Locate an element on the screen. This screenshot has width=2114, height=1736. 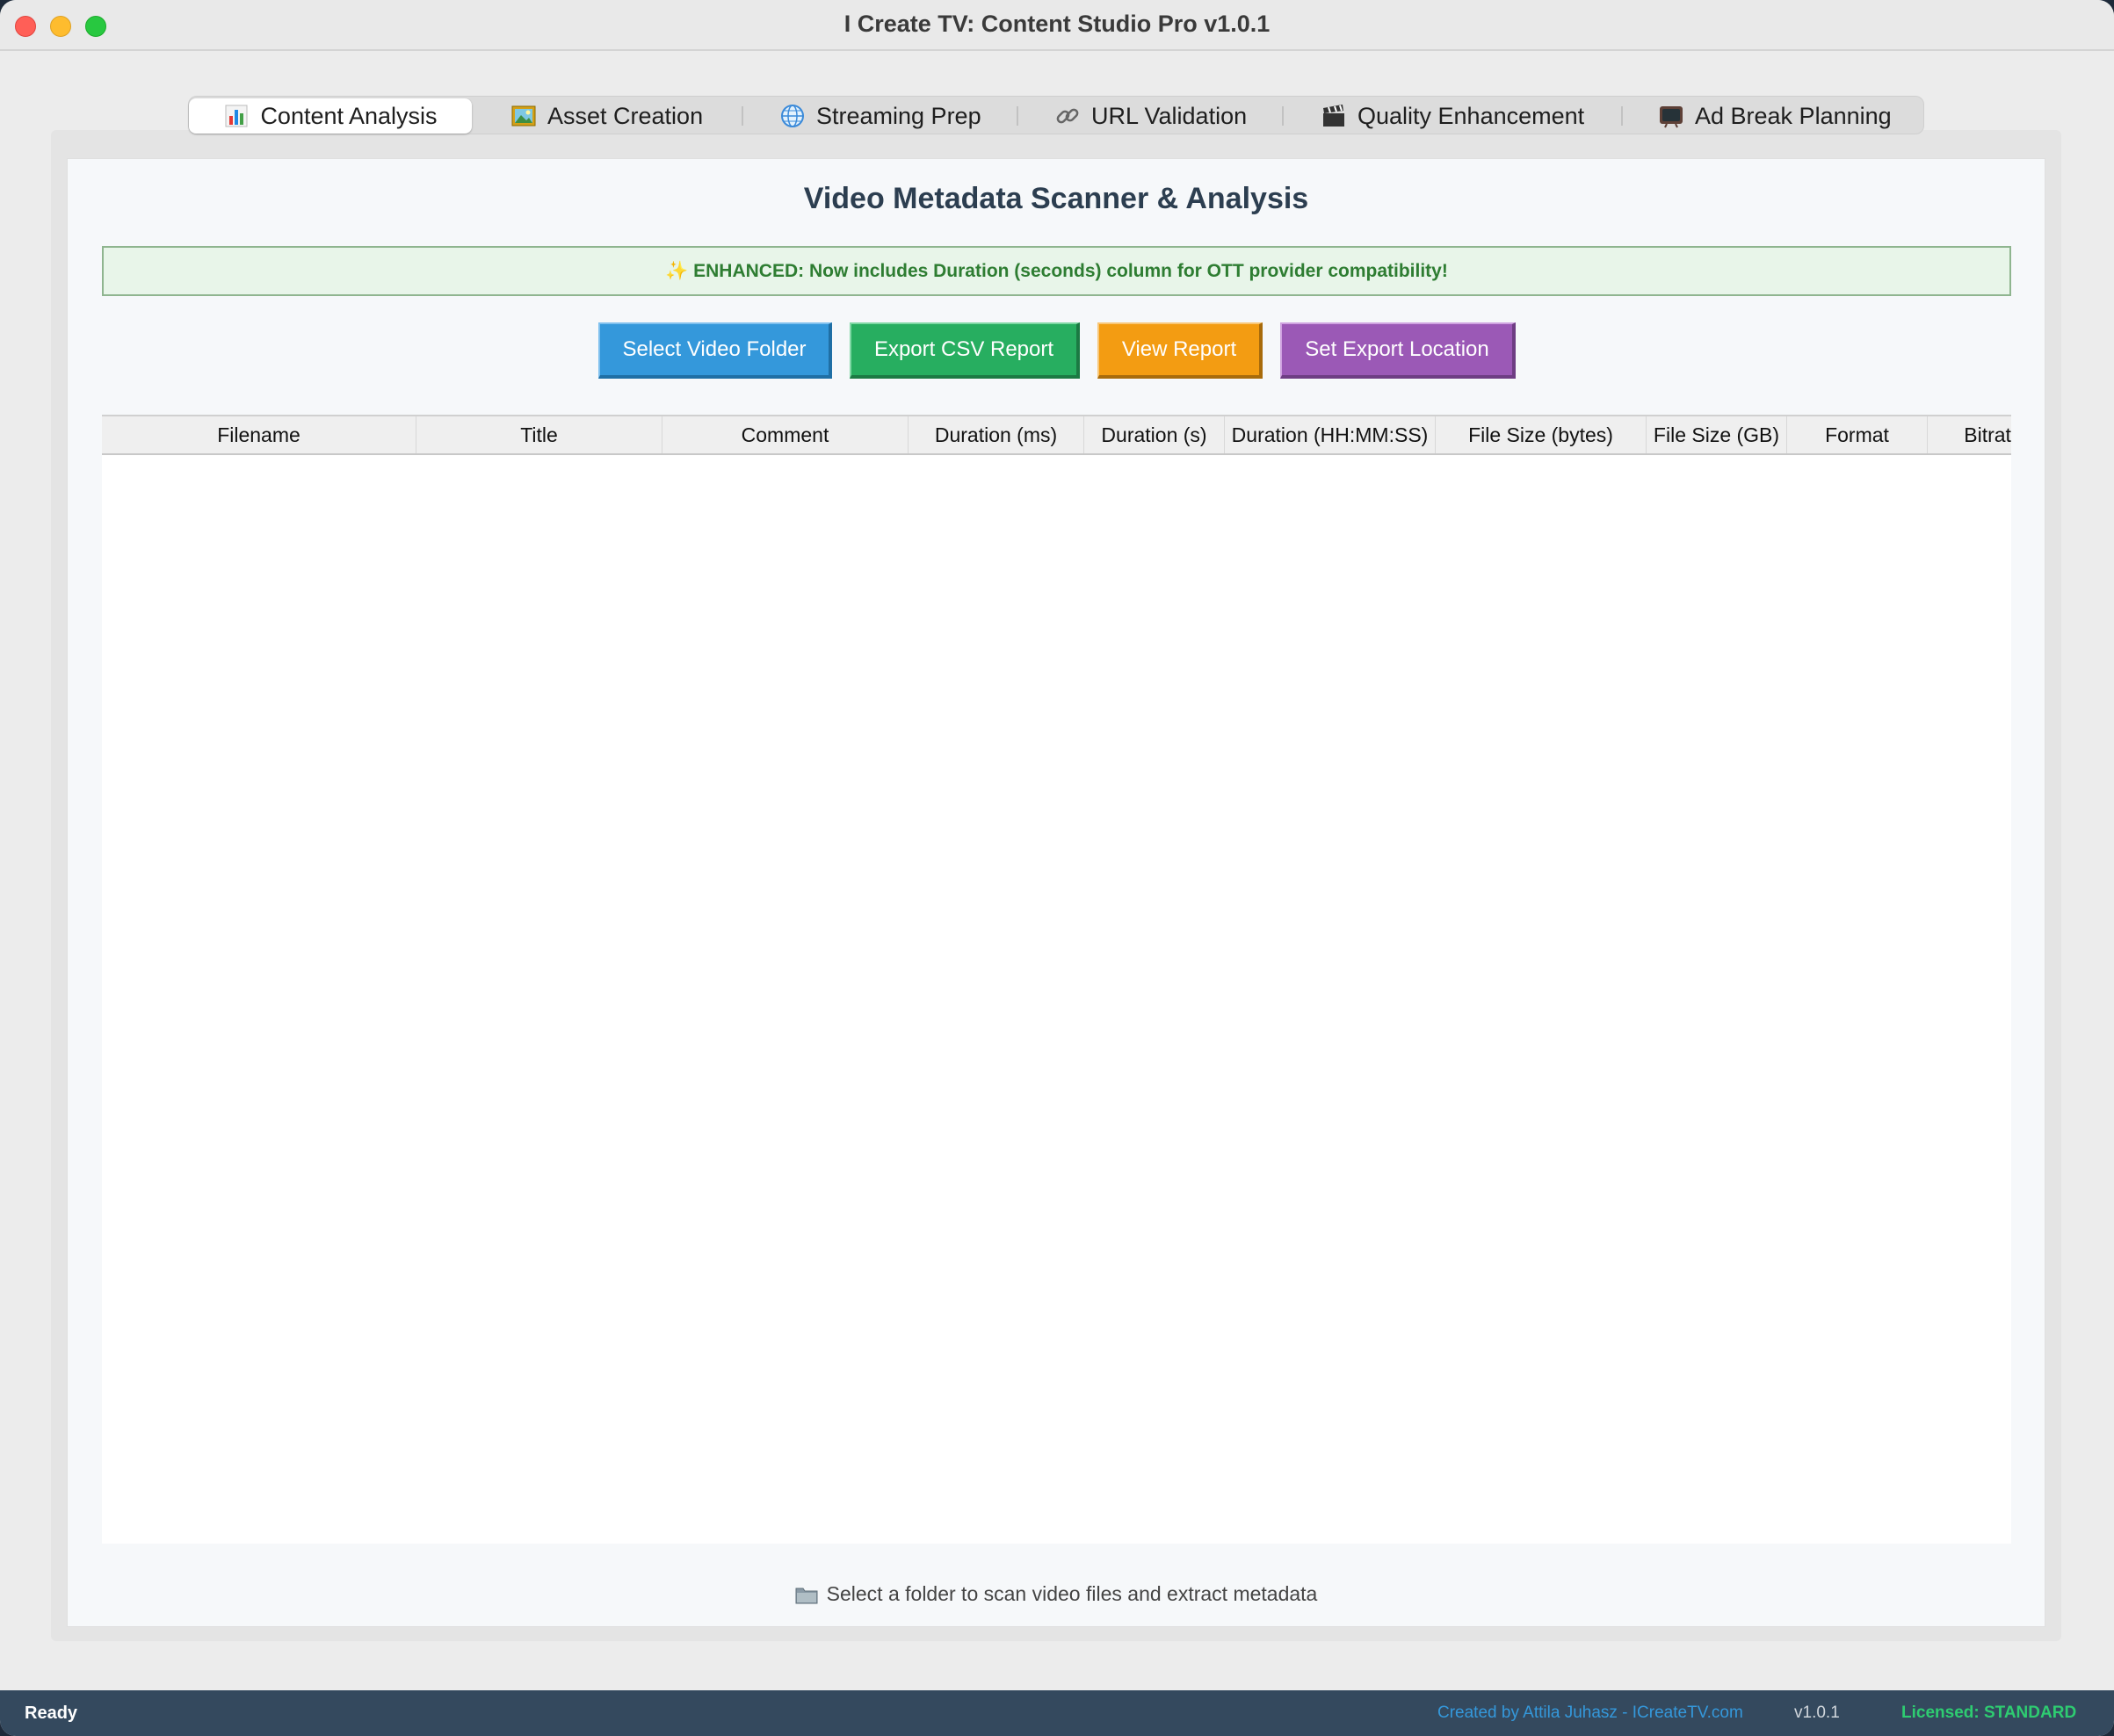
column-header-file-size-gb: File Size (GB) is located at coordinates (1717, 434).